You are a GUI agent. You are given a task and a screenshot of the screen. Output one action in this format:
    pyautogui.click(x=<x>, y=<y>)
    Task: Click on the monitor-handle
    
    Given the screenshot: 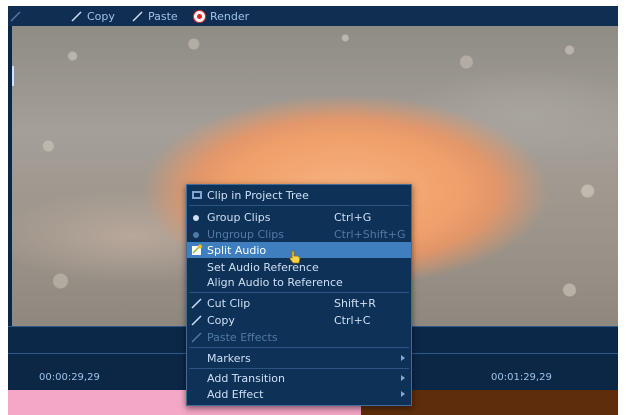 What is the action you would take?
    pyautogui.click(x=13, y=76)
    